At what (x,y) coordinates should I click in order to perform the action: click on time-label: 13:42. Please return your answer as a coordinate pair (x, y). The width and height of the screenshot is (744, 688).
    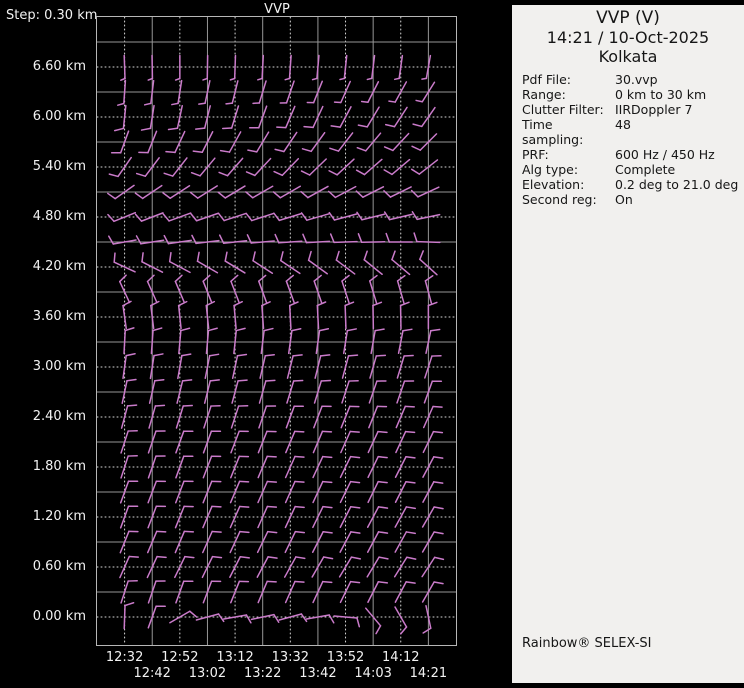
    Looking at the image, I should click on (318, 673).